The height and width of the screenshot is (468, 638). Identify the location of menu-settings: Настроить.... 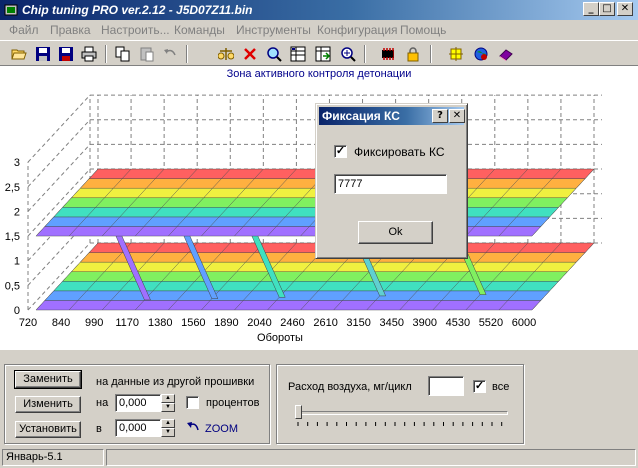
(135, 30).